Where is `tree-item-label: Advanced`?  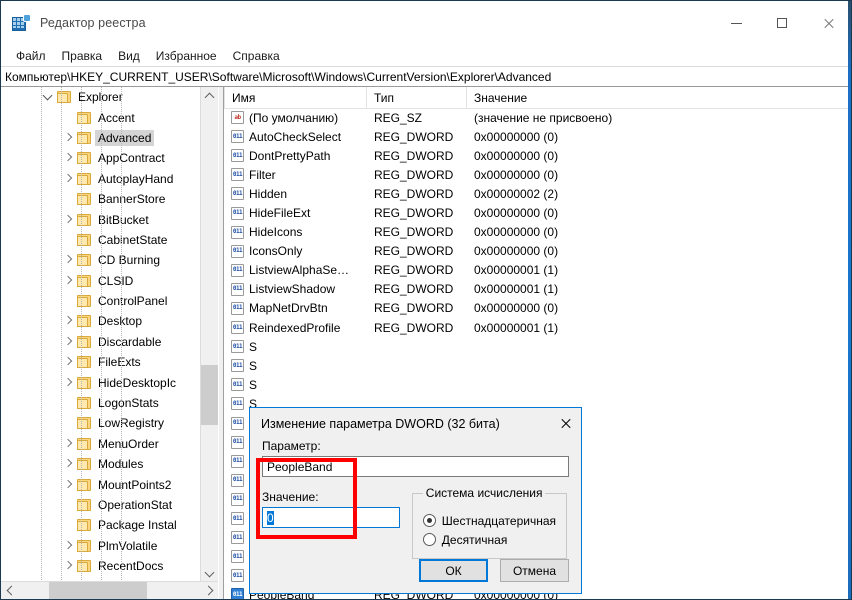
tree-item-label: Advanced is located at coordinates (125, 137).